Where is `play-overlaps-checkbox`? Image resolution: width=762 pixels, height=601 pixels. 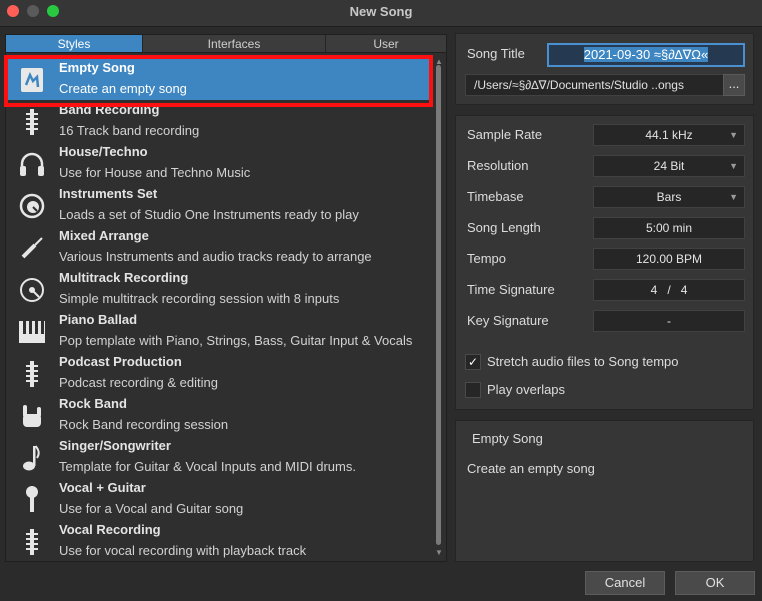
play-overlaps-checkbox is located at coordinates (473, 390).